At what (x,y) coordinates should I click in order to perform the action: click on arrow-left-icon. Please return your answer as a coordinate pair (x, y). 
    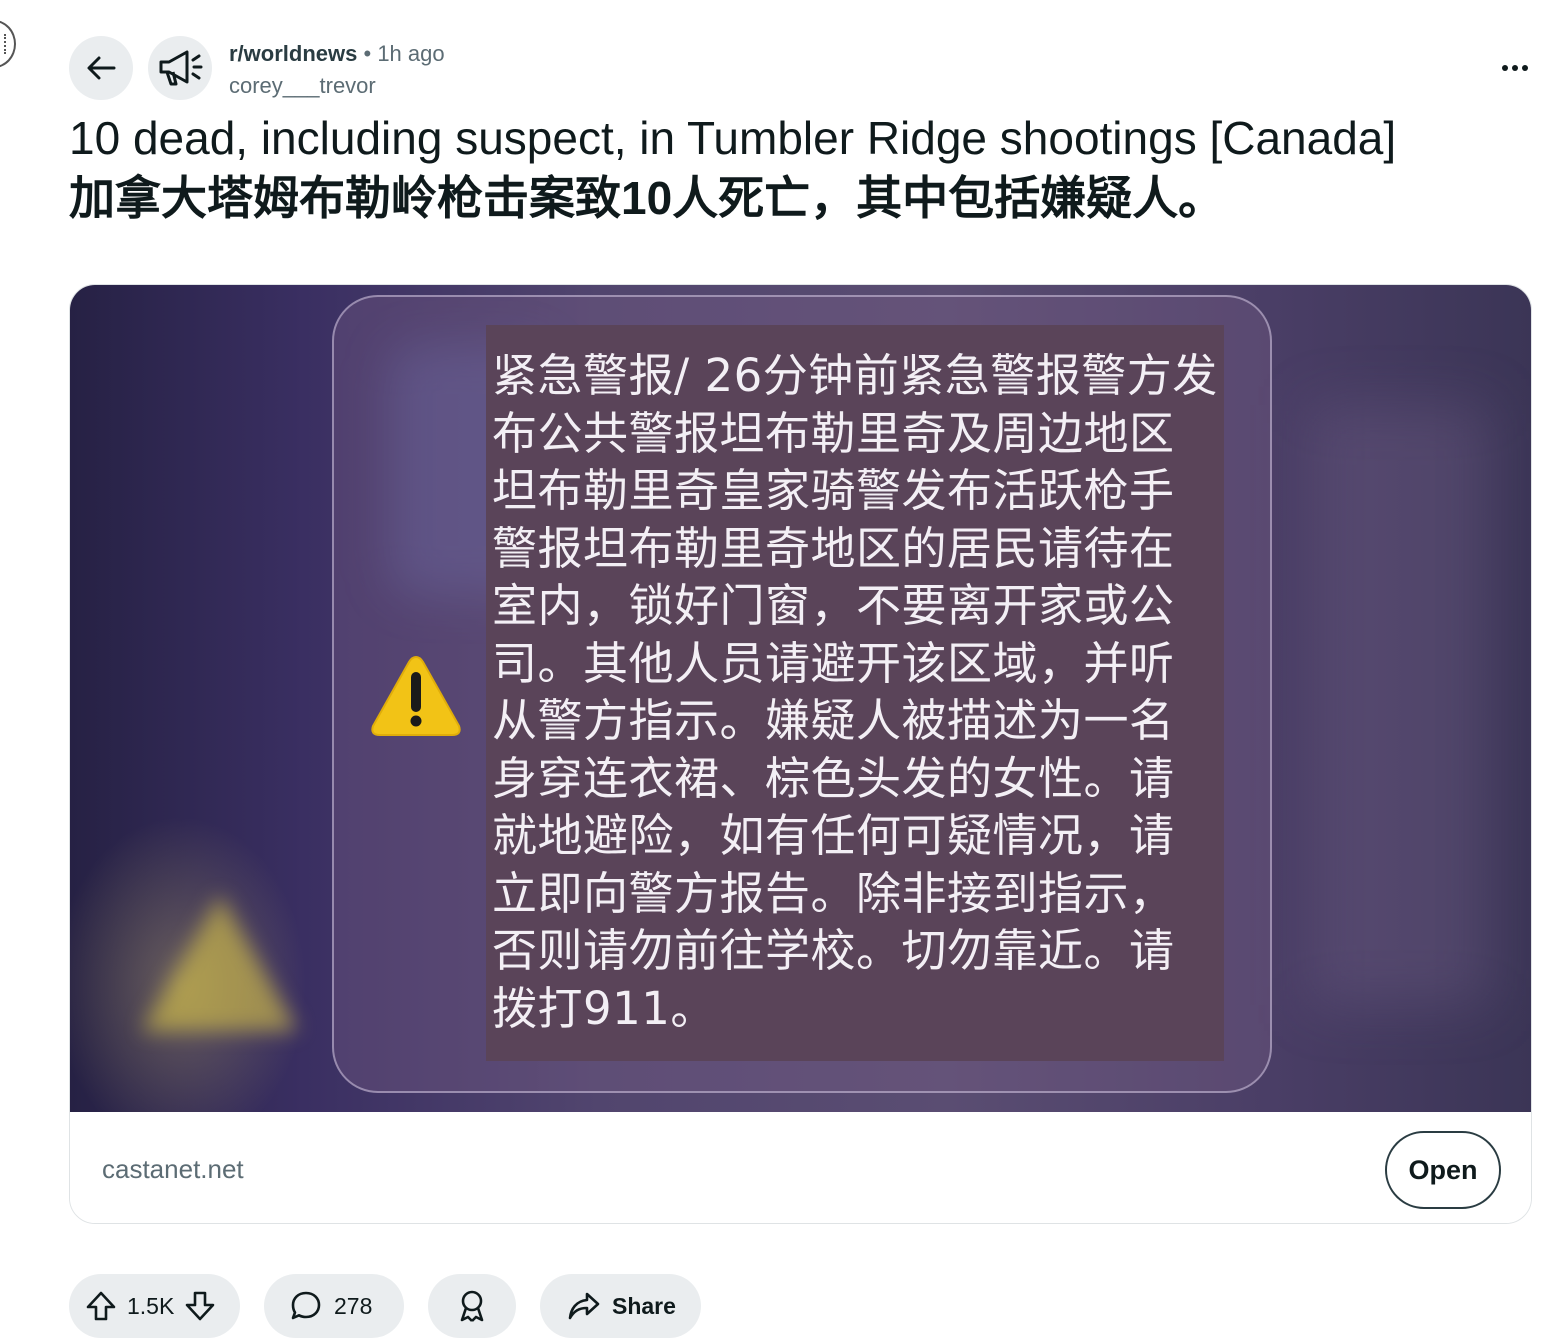
    Looking at the image, I should click on (101, 68).